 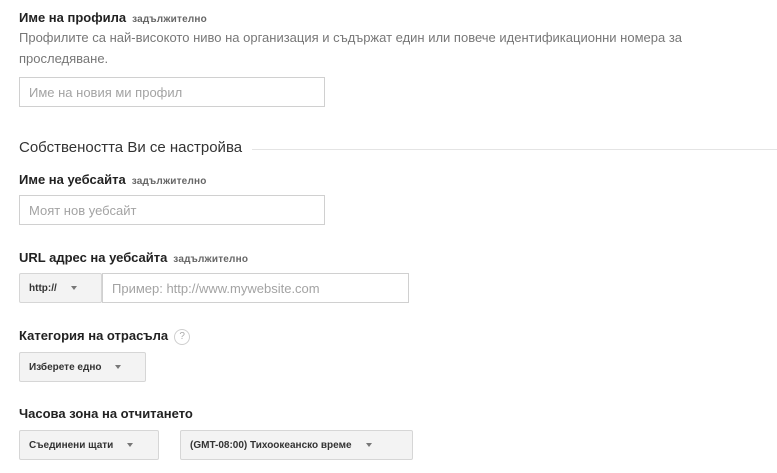 I want to click on website-name-label-row: Име на уебсайта задължително, so click(x=113, y=179).